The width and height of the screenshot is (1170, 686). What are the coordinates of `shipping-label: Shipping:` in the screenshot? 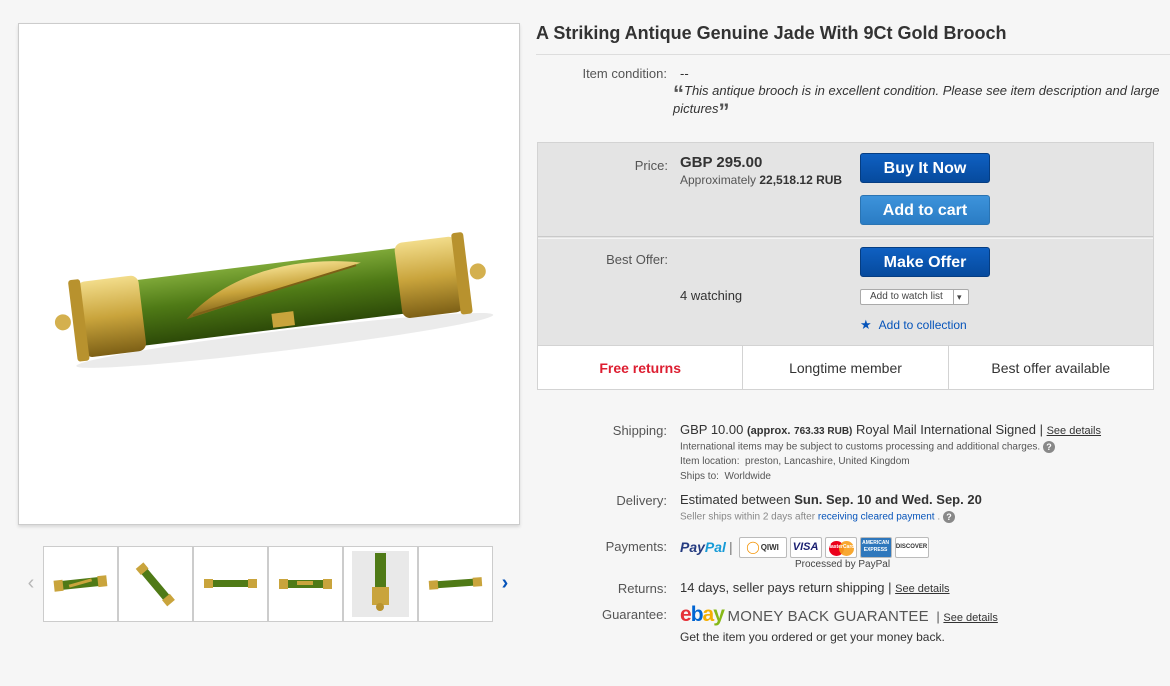 It's located at (639, 430).